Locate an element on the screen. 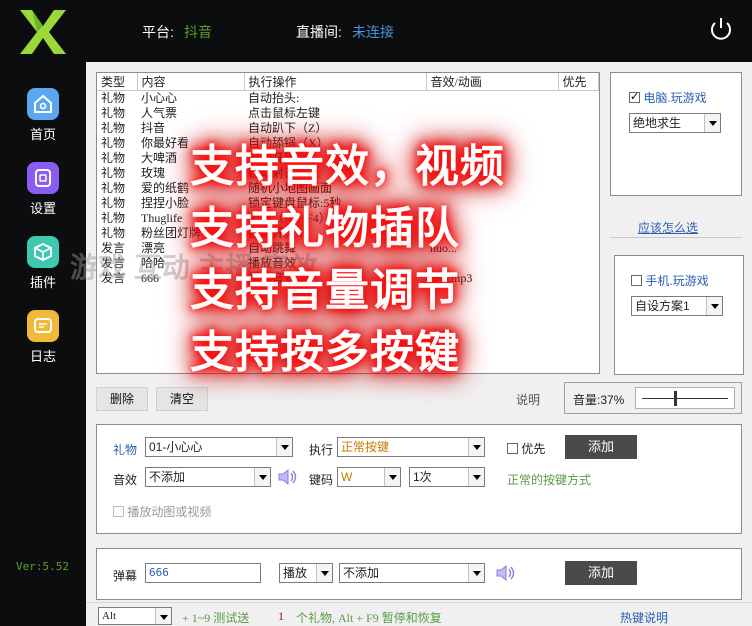  pc-game-select: 绝地求生 is located at coordinates (675, 123).